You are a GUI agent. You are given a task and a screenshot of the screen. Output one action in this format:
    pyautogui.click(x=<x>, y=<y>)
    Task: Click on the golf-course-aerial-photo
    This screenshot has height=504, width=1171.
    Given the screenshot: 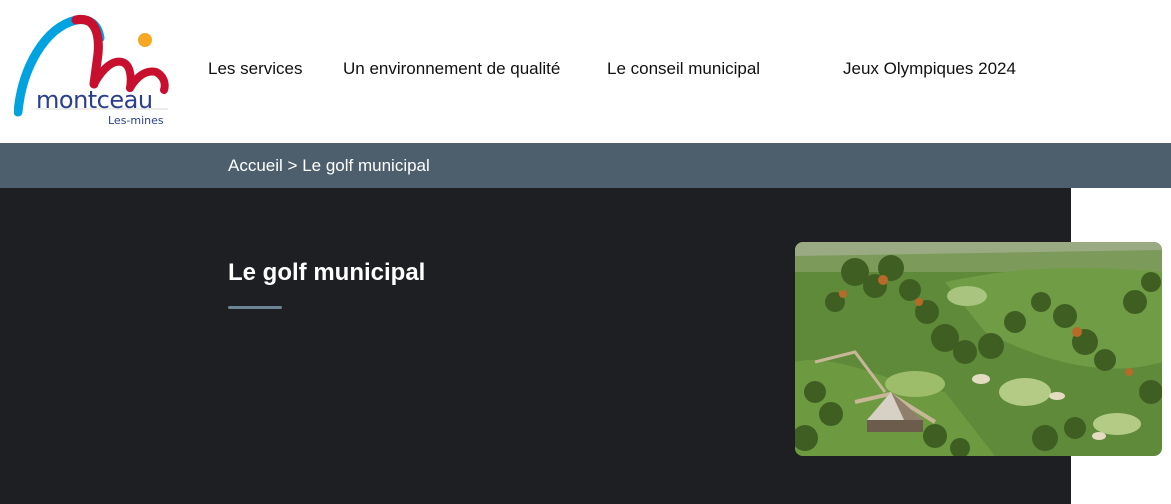 What is the action you would take?
    pyautogui.click(x=978, y=349)
    